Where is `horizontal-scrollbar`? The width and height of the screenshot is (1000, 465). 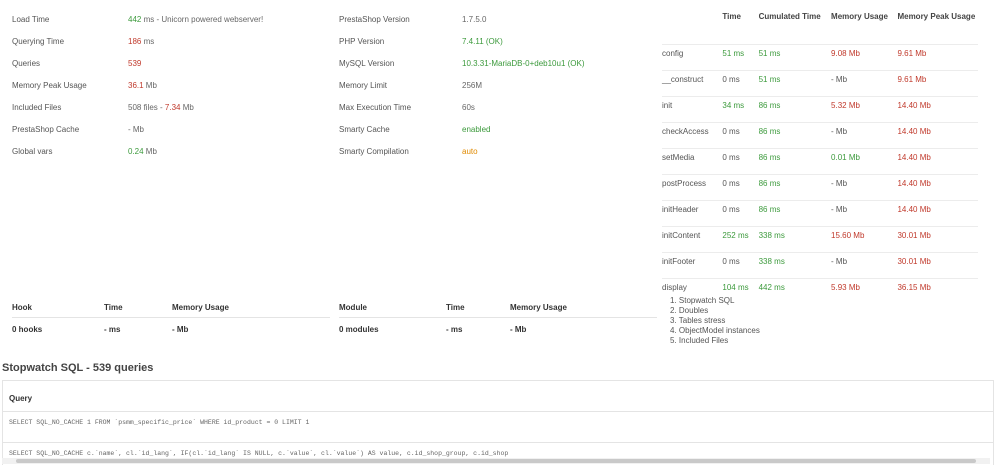 horizontal-scrollbar is located at coordinates (496, 461).